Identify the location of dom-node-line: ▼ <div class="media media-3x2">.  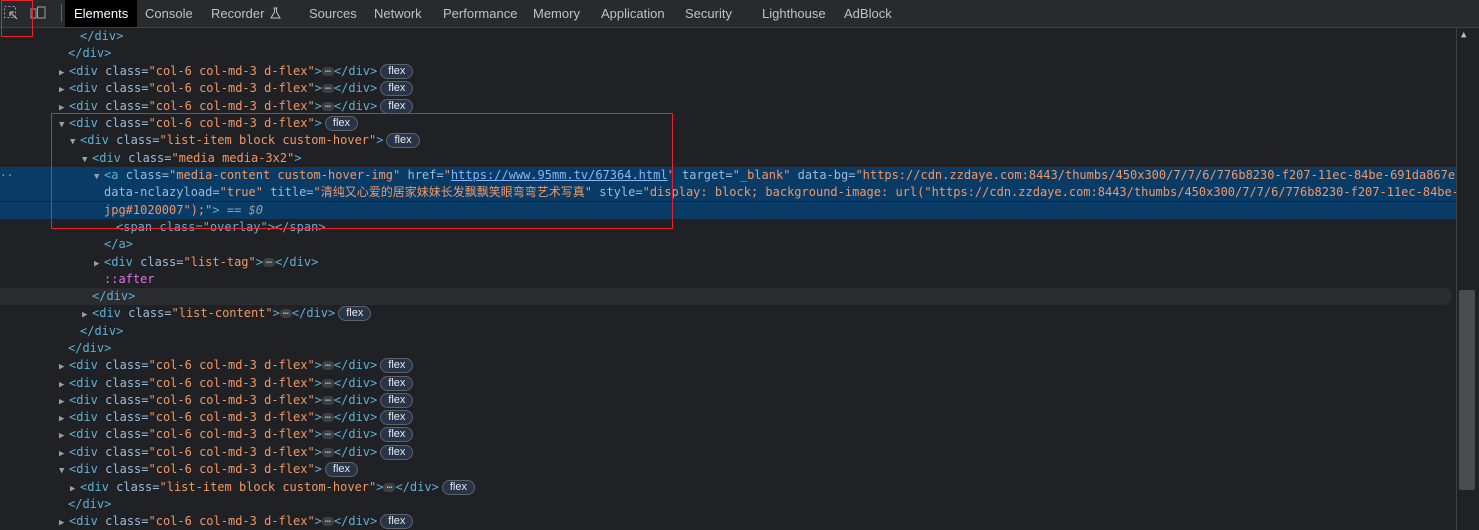
(728, 158).